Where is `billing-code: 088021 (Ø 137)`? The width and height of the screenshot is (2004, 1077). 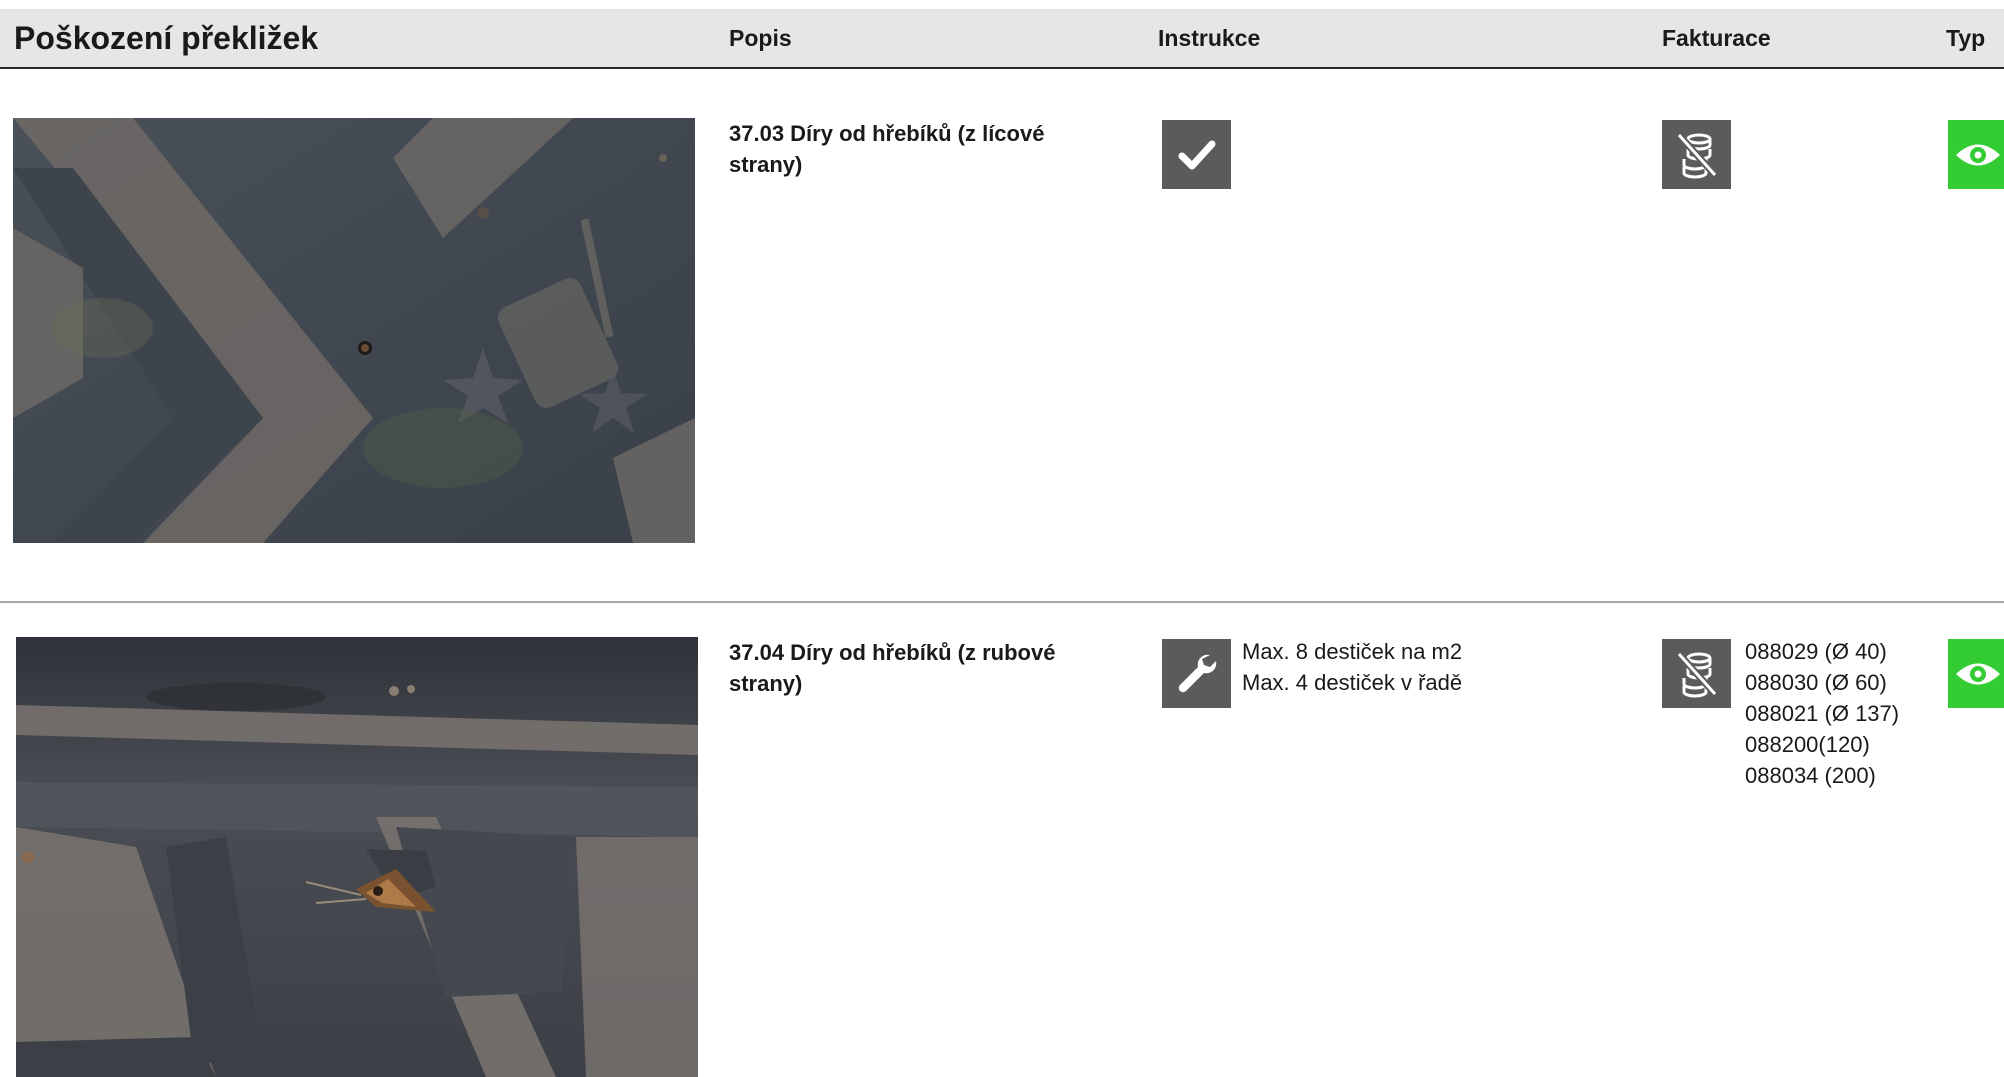
billing-code: 088021 (Ø 137) is located at coordinates (1822, 713).